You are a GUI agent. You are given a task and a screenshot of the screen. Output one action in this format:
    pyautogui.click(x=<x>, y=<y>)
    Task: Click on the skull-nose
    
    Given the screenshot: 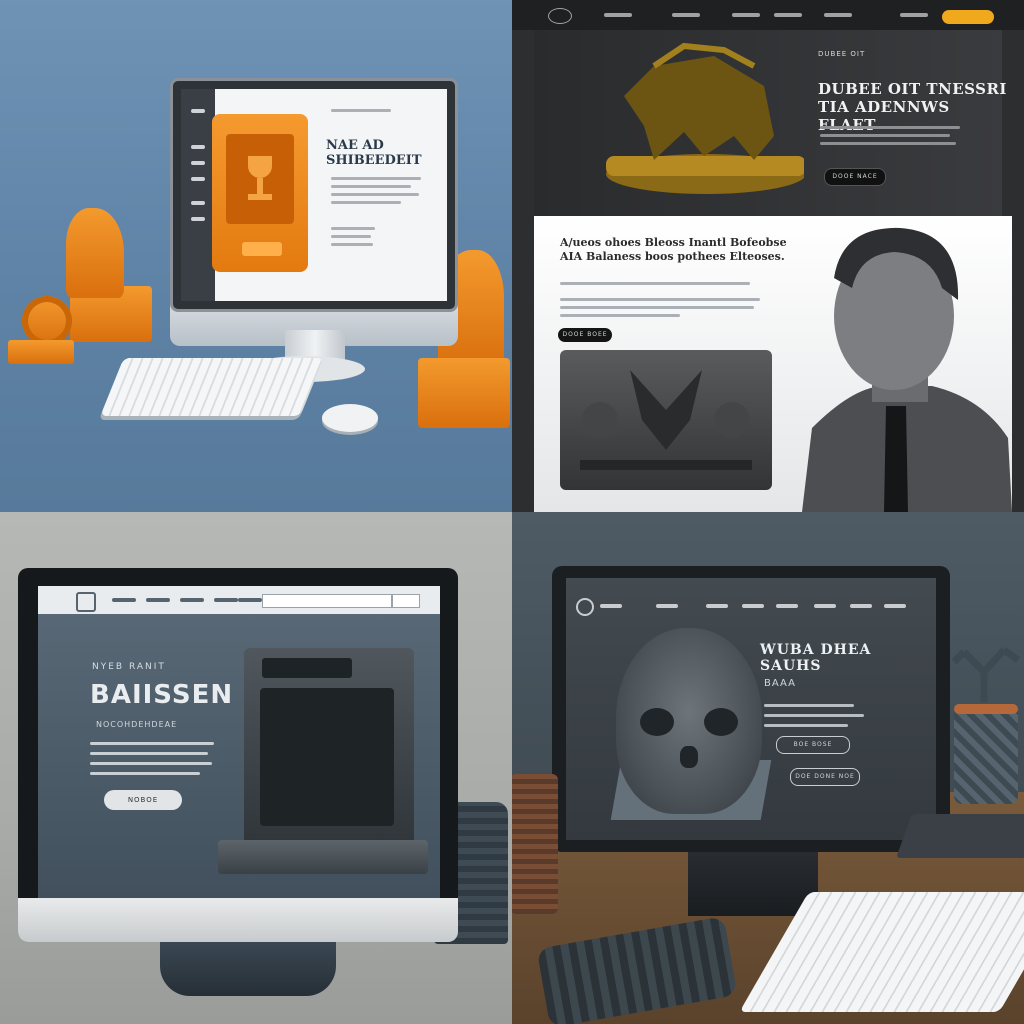 What is the action you would take?
    pyautogui.click(x=689, y=757)
    